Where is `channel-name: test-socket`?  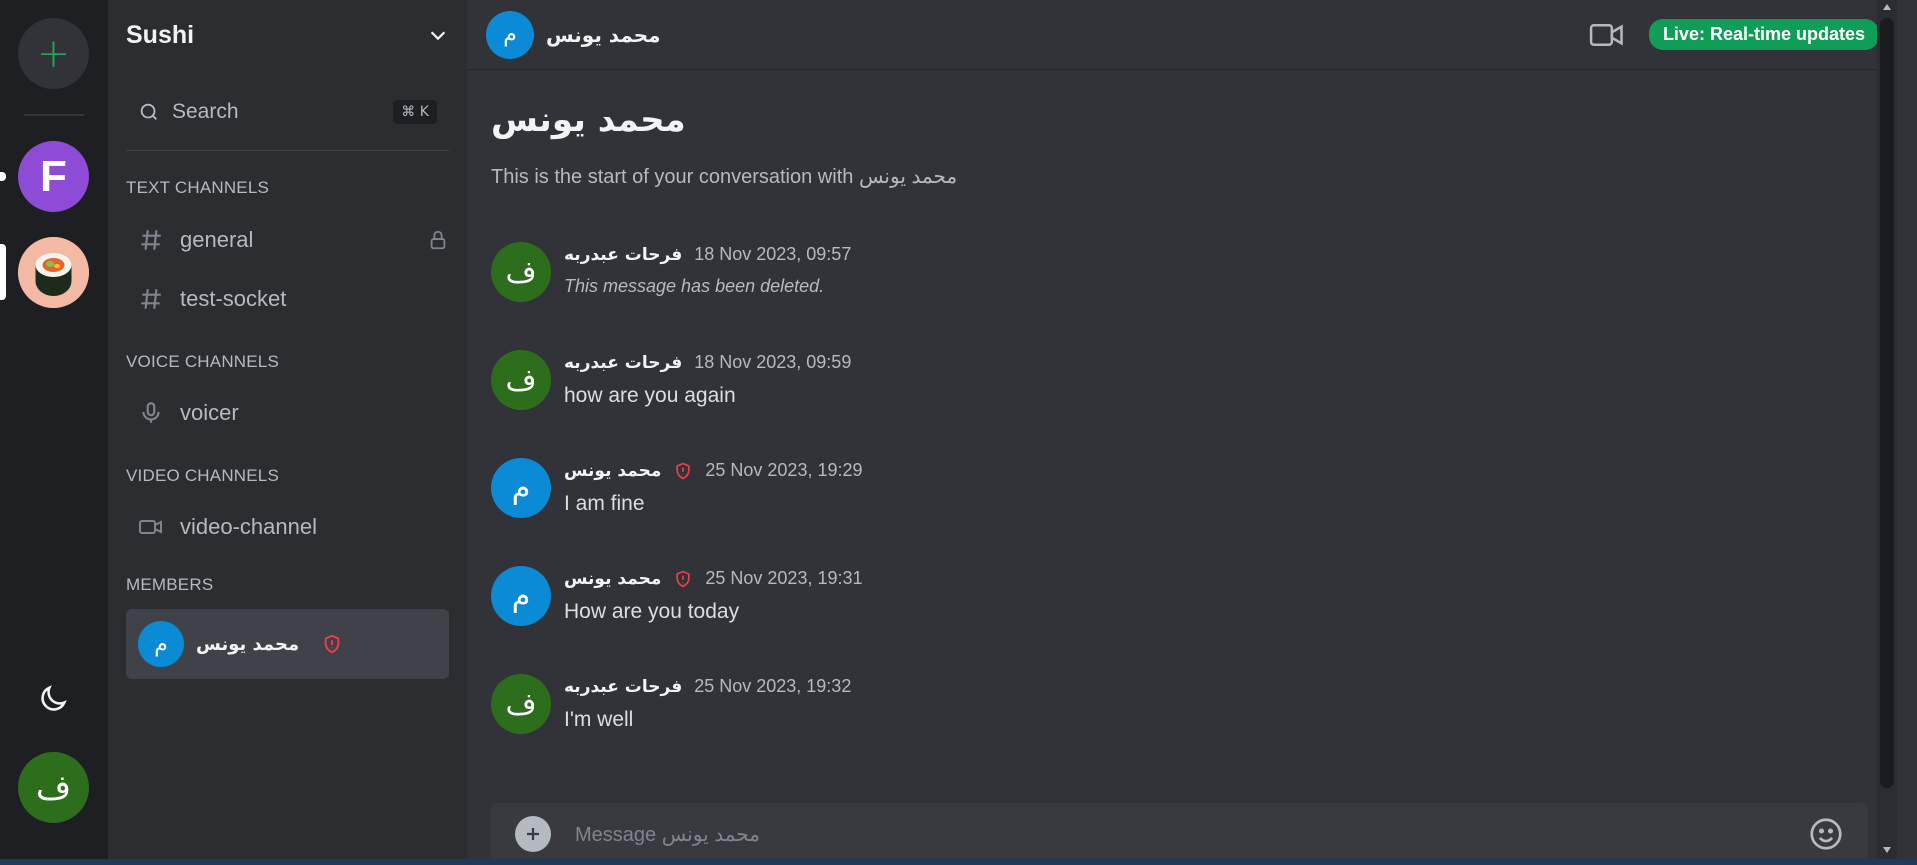 channel-name: test-socket is located at coordinates (233, 298).